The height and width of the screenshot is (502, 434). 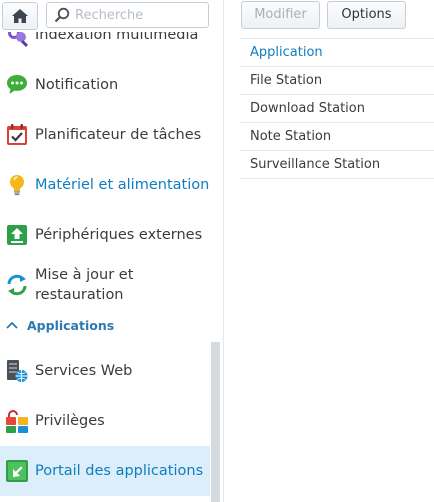 What do you see at coordinates (337, 165) in the screenshot?
I see `list-item: Surveillance Station` at bounding box center [337, 165].